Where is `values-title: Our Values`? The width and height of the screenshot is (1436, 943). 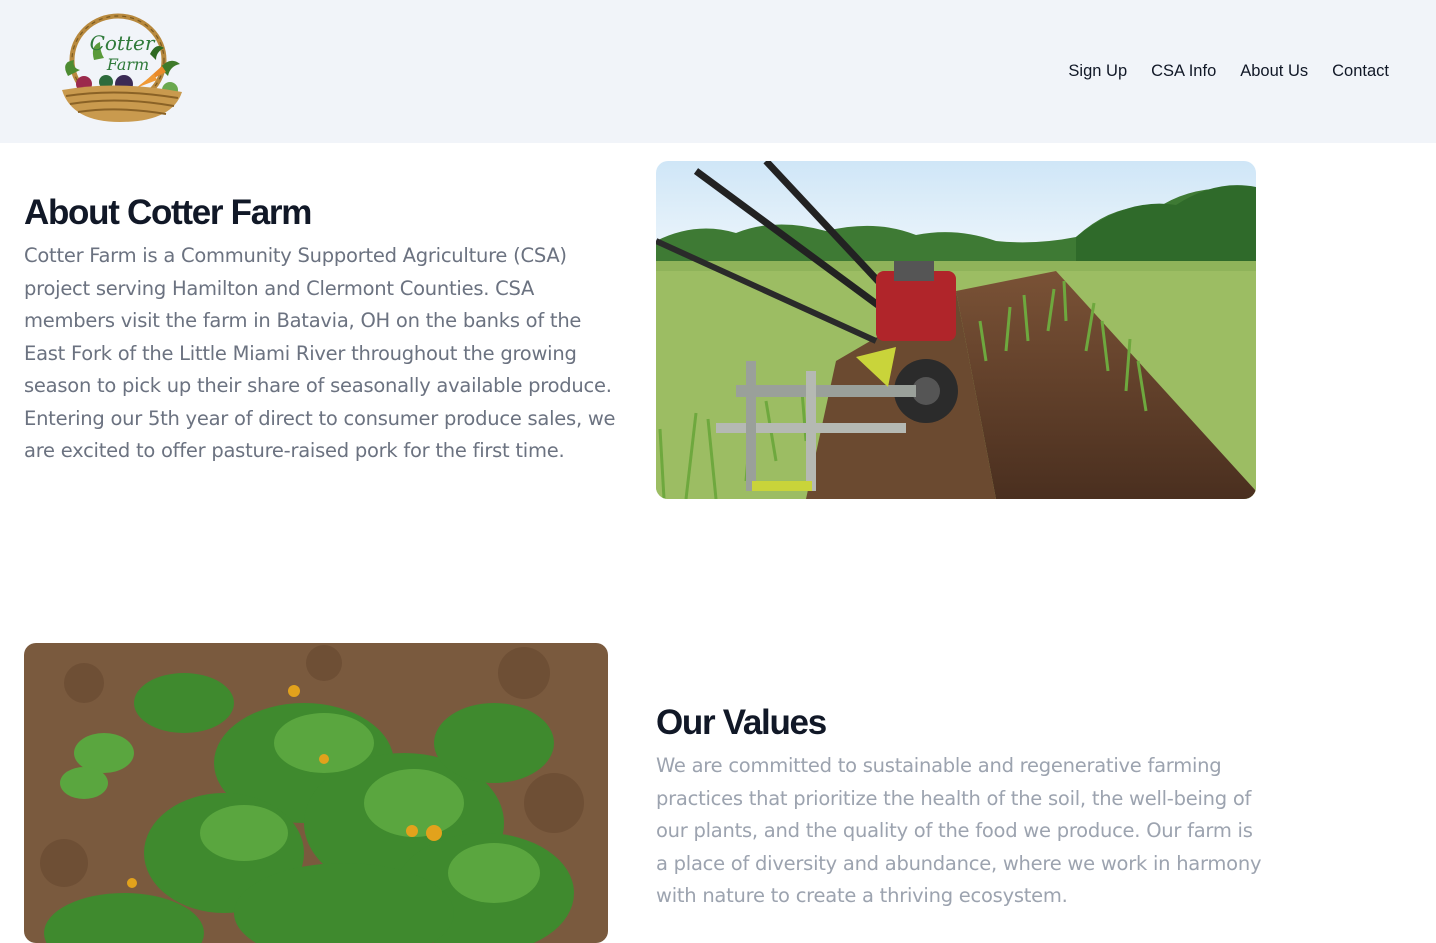 values-title: Our Values is located at coordinates (741, 722).